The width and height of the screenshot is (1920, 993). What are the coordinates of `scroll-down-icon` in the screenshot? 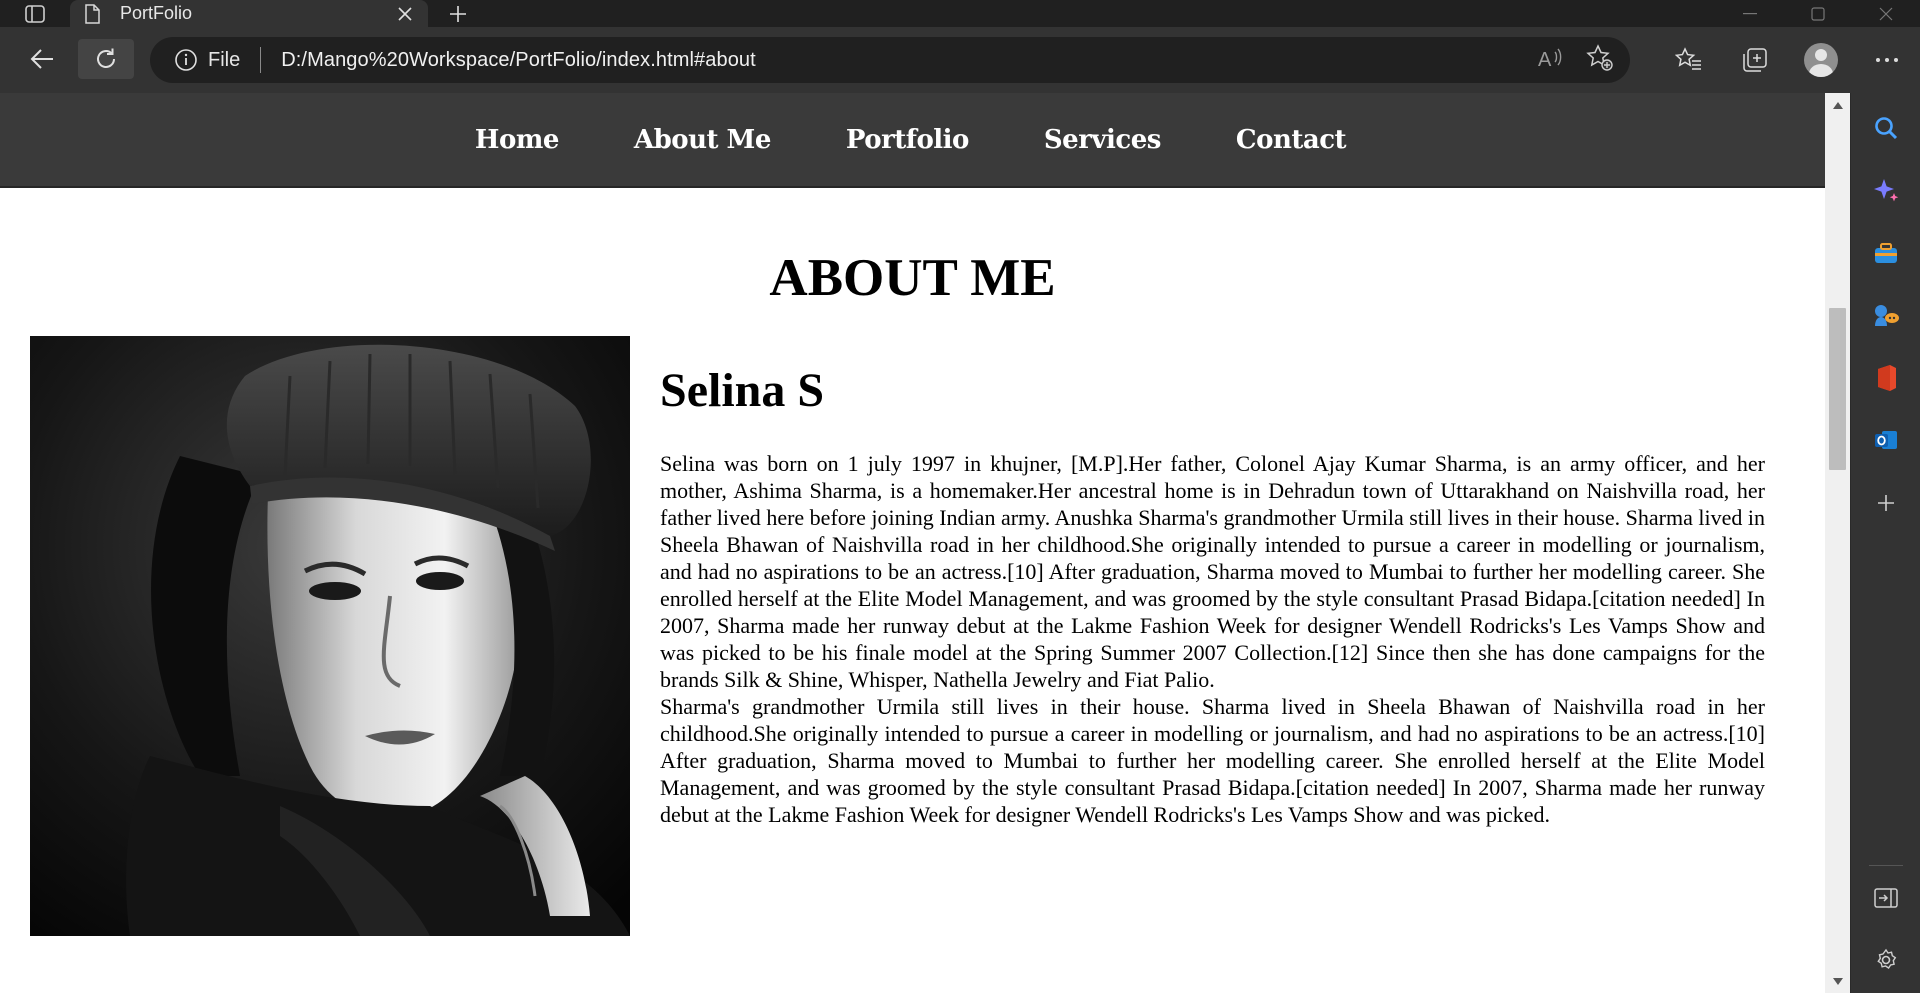 It's located at (1837, 981).